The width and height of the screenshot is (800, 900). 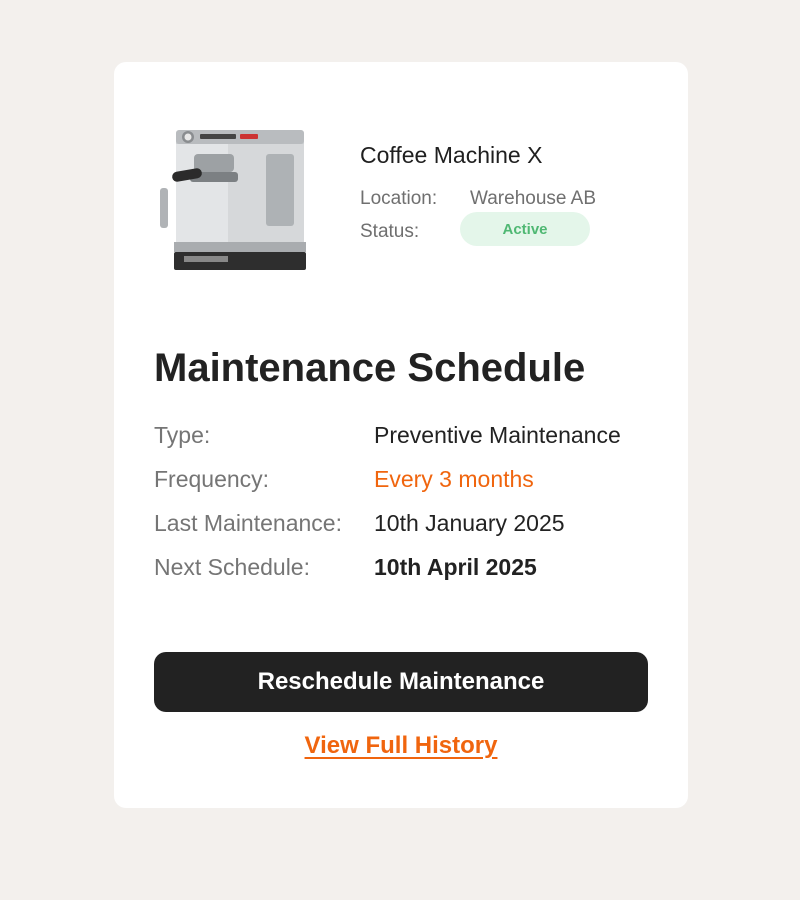 I want to click on next-schedule-value: 10th April 2025, so click(x=455, y=567).